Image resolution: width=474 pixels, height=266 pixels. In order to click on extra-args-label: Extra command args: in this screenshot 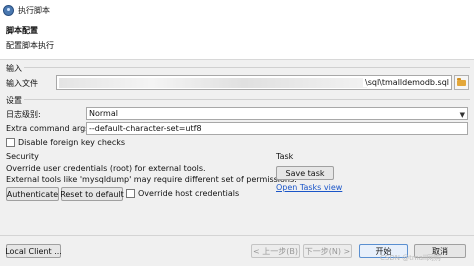, I will do `click(49, 128)`.